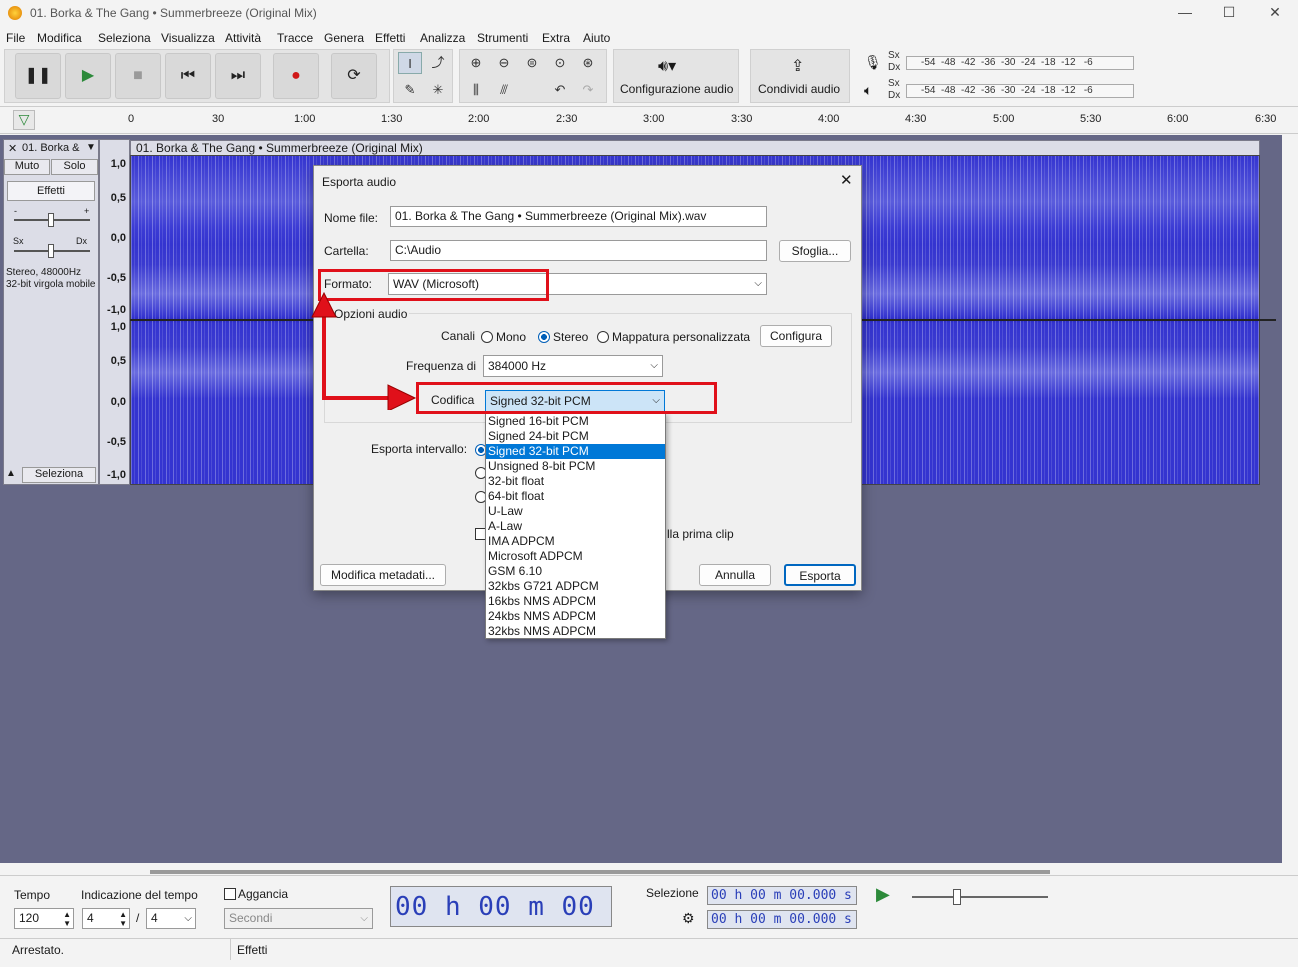 This screenshot has height=967, width=1298. I want to click on share-audio-toolbar: ⇪ Condividi audio, so click(800, 76).